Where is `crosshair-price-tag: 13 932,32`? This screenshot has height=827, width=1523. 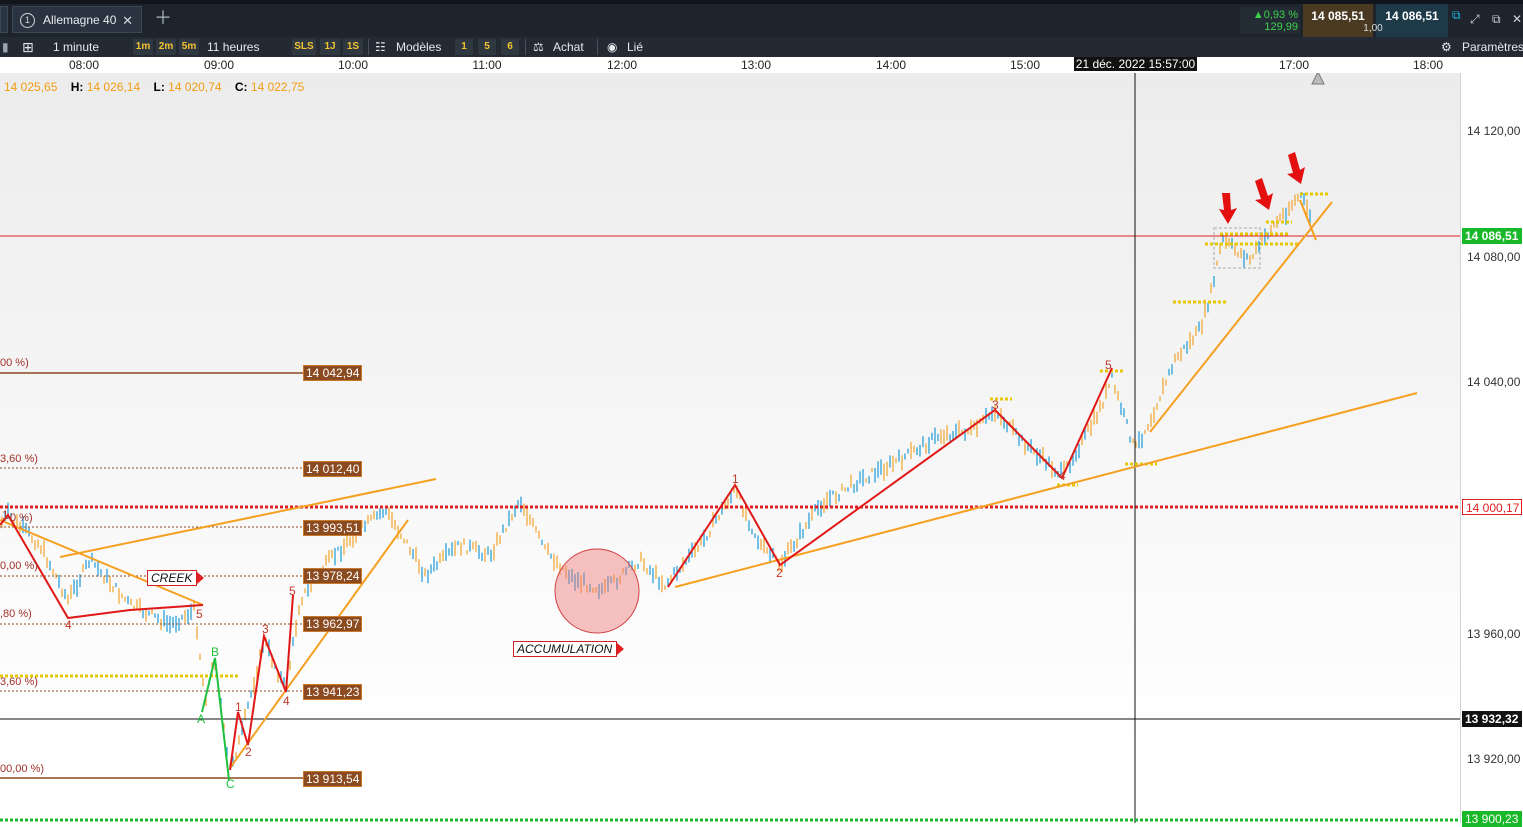
crosshair-price-tag: 13 932,32 is located at coordinates (1492, 719).